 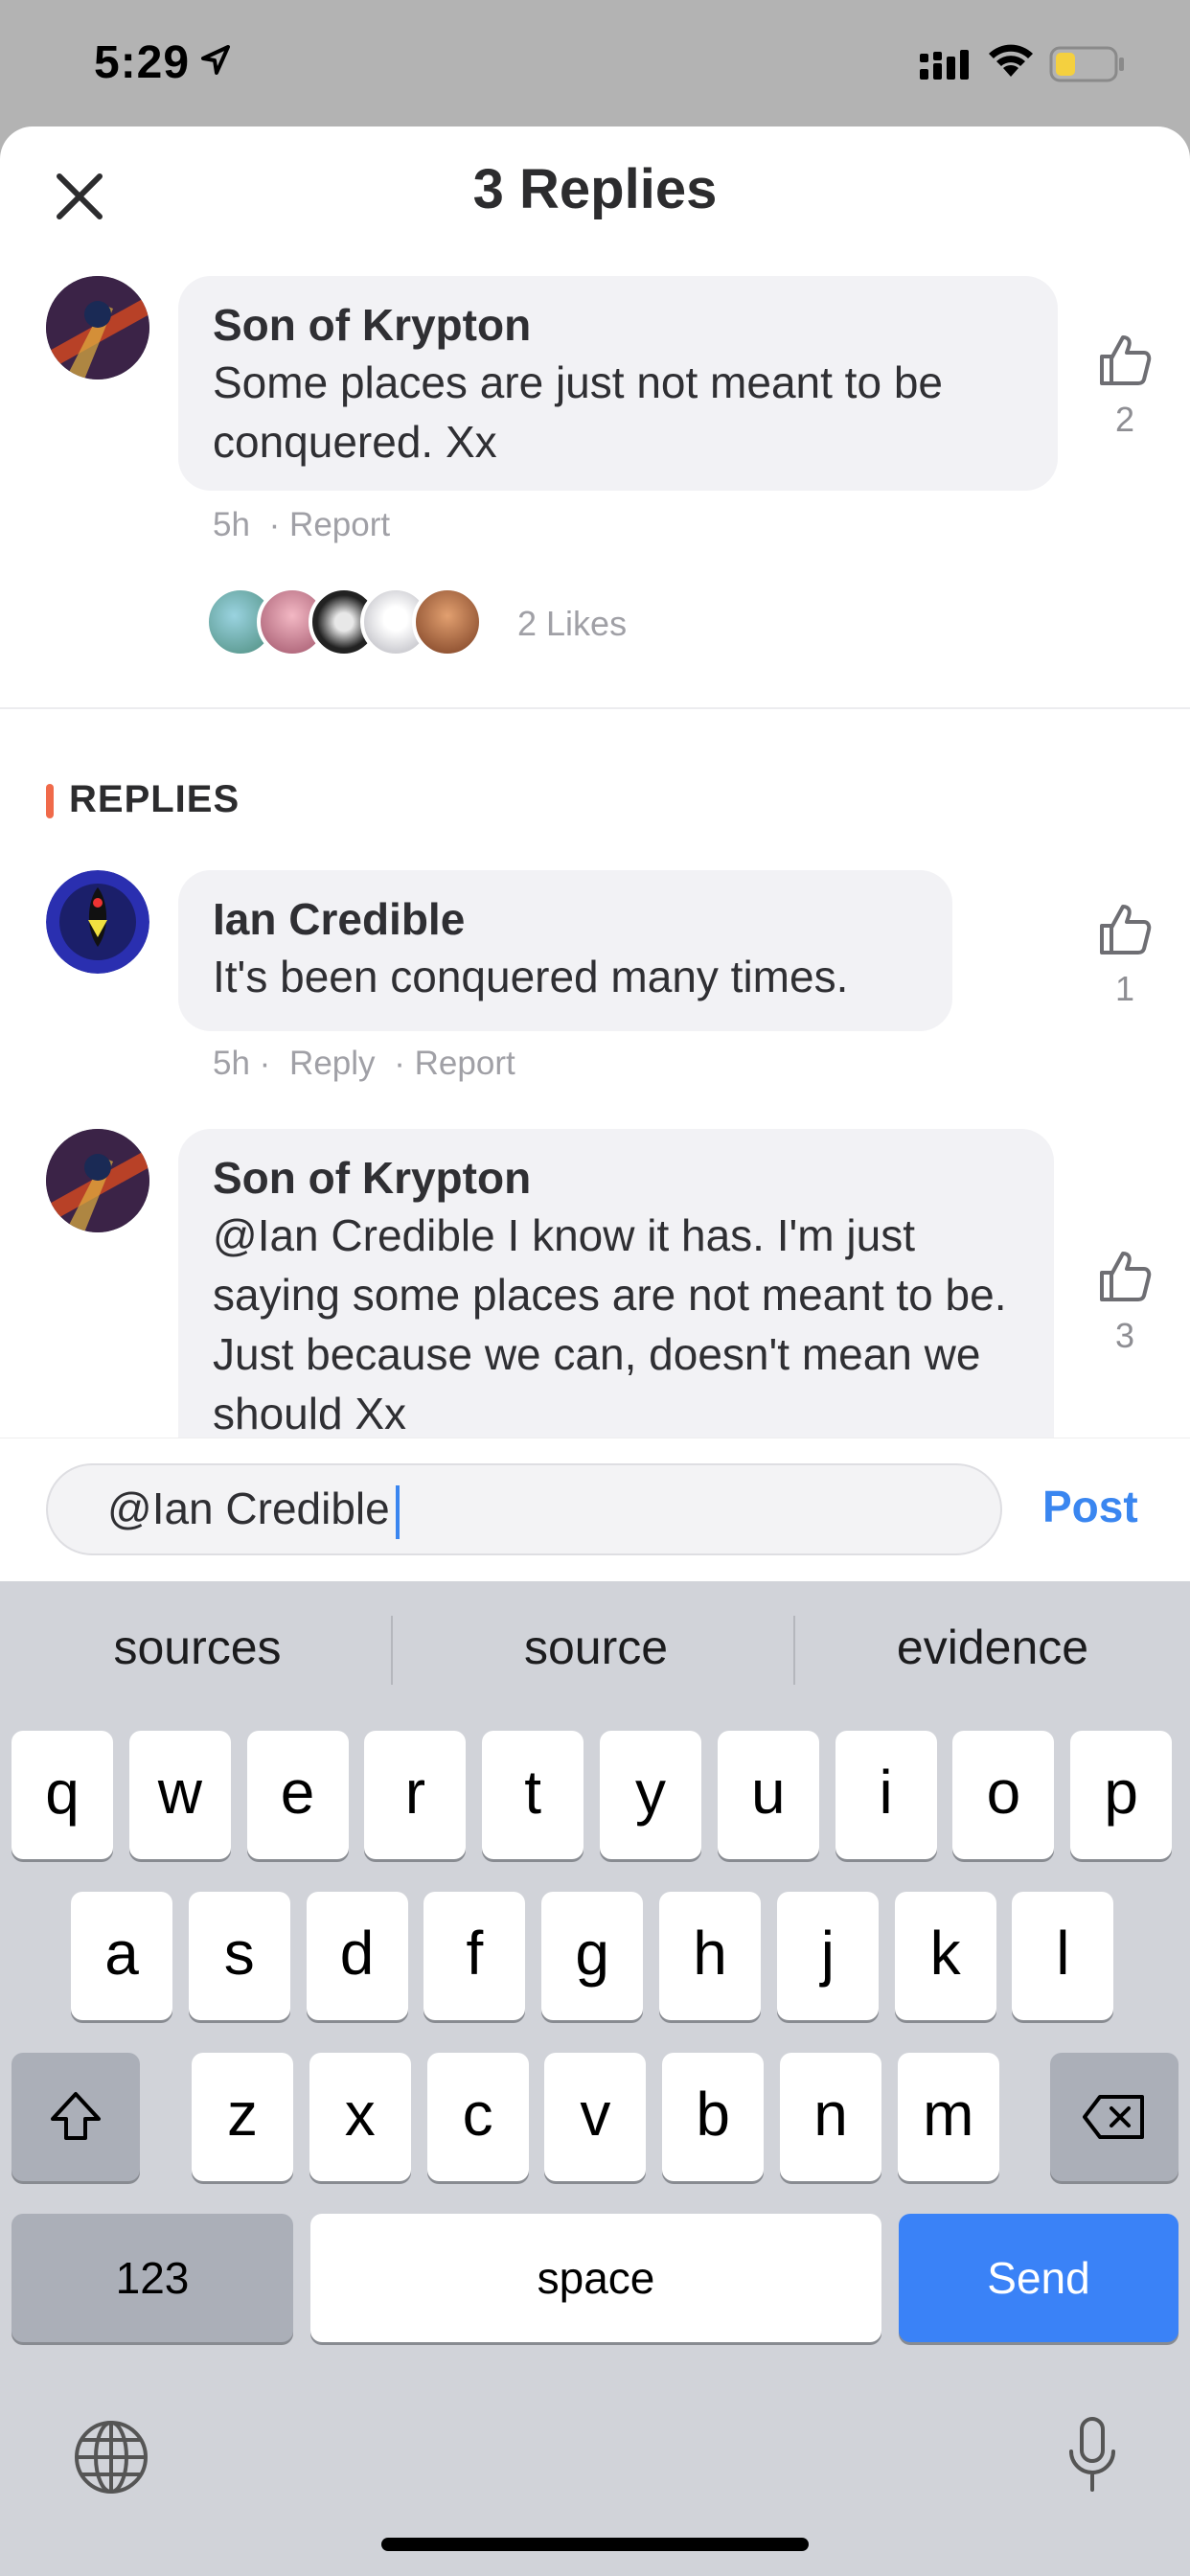 I want to click on key-k: k, so click(x=945, y=1956).